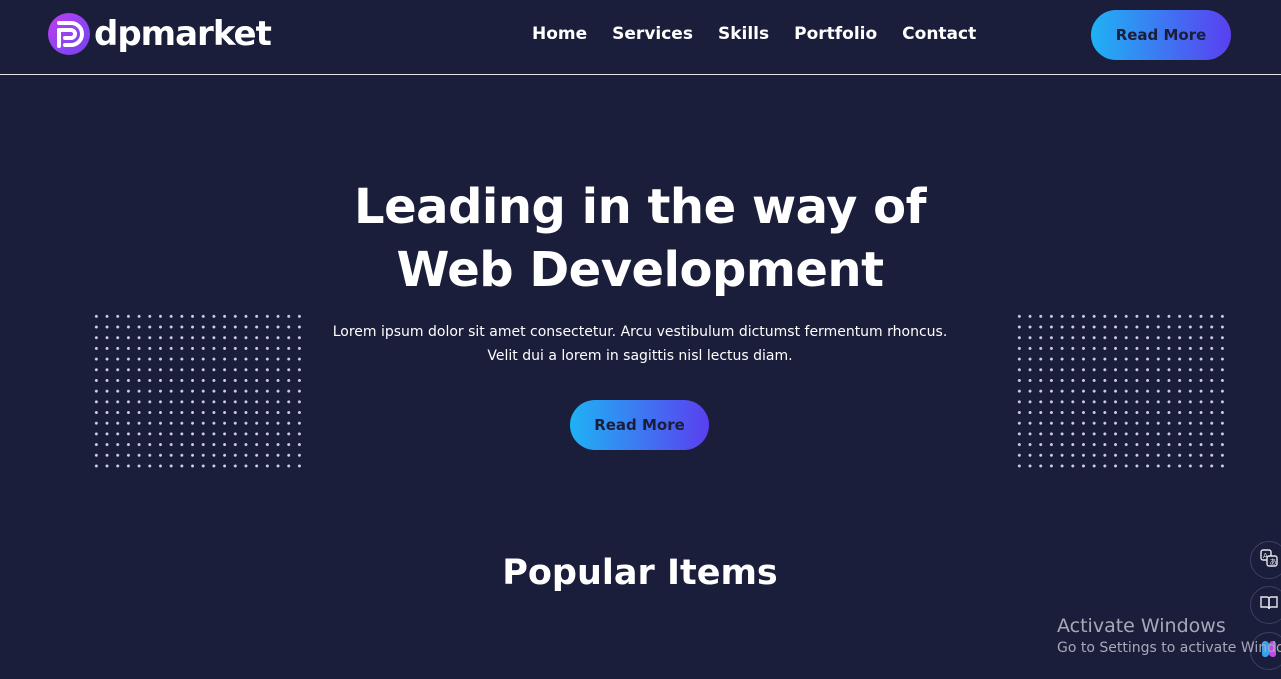 This screenshot has width=1281, height=679. What do you see at coordinates (1161, 35) in the screenshot?
I see `header-read-more-button: Read More` at bounding box center [1161, 35].